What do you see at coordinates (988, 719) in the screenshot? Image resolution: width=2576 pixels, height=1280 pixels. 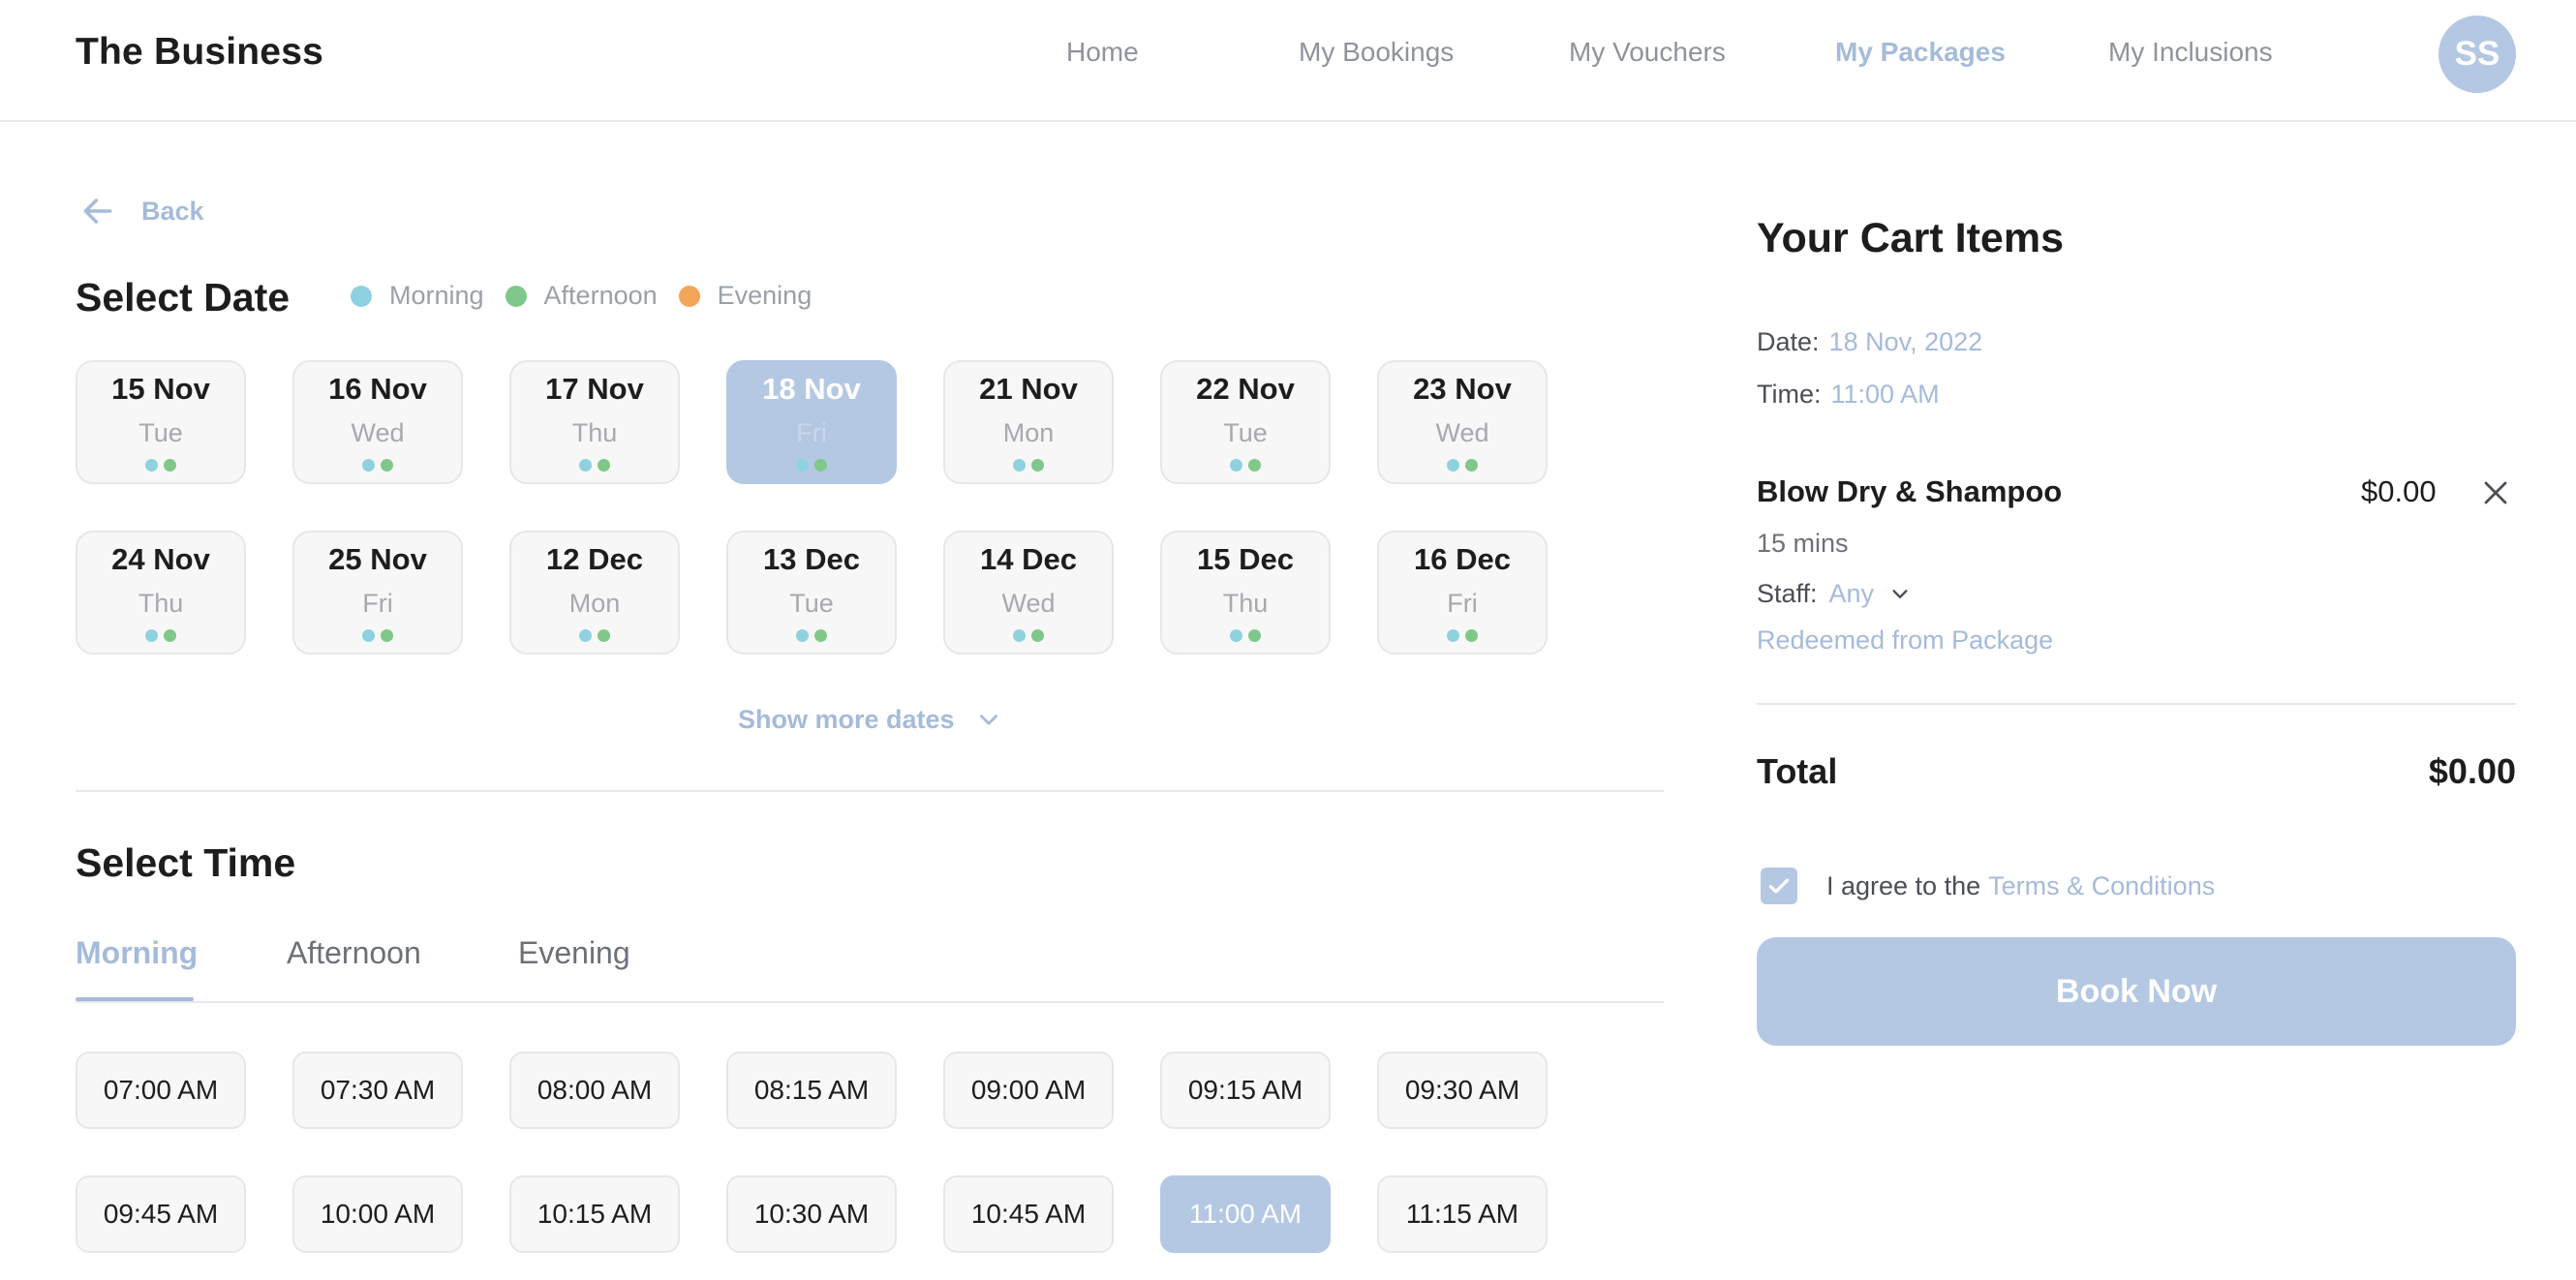 I see `chevron-down-icon` at bounding box center [988, 719].